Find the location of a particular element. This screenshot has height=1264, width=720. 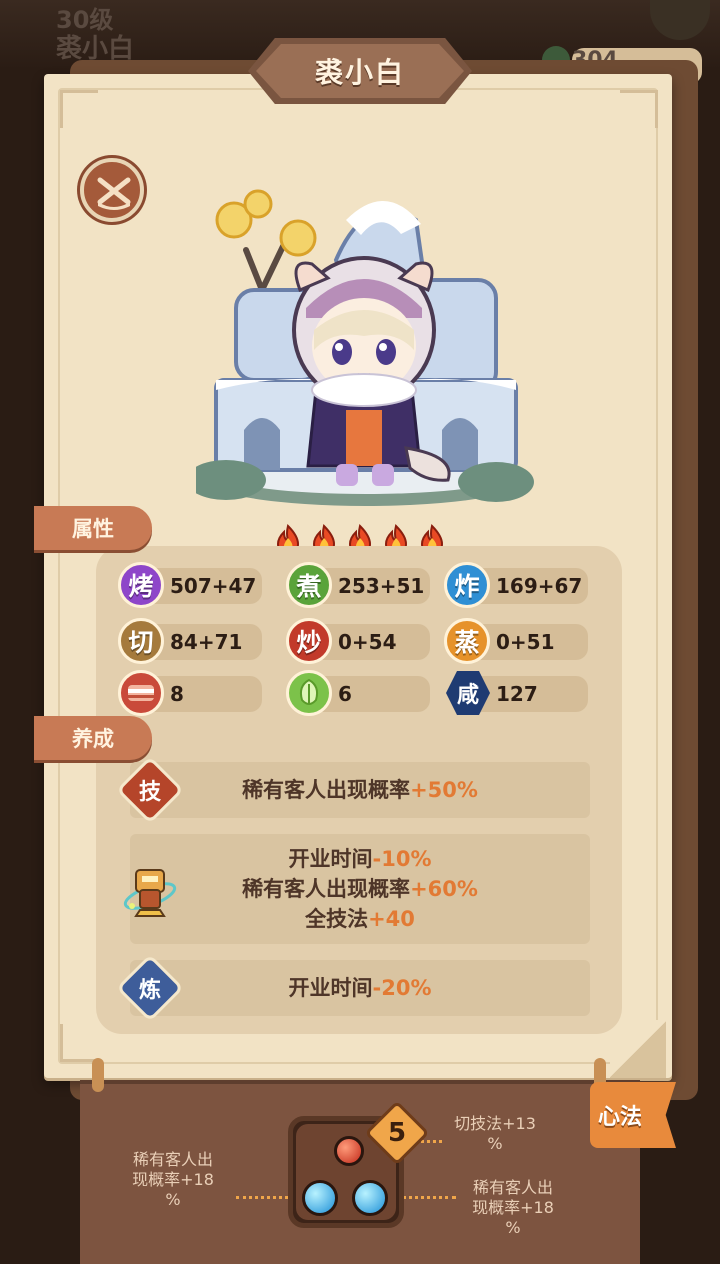

meat-icon is located at coordinates (141, 693).